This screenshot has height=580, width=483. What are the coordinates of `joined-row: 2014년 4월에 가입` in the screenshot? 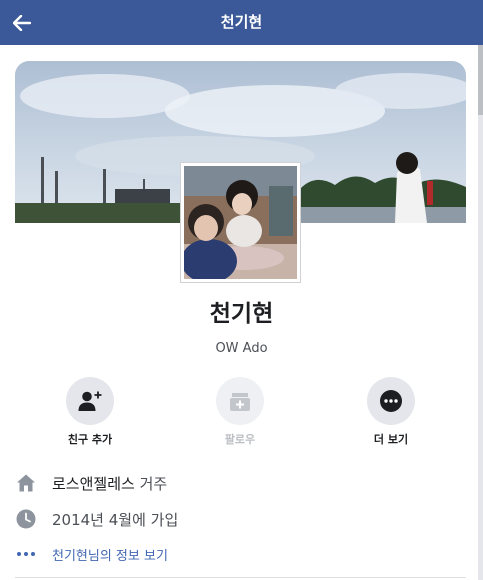 It's located at (242, 519).